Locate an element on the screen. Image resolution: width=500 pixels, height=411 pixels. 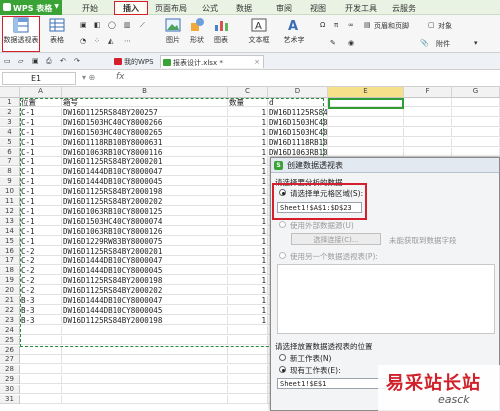
grid-cell: DW16D1503HC40CY8000265 is located at coordinates (145, 132).